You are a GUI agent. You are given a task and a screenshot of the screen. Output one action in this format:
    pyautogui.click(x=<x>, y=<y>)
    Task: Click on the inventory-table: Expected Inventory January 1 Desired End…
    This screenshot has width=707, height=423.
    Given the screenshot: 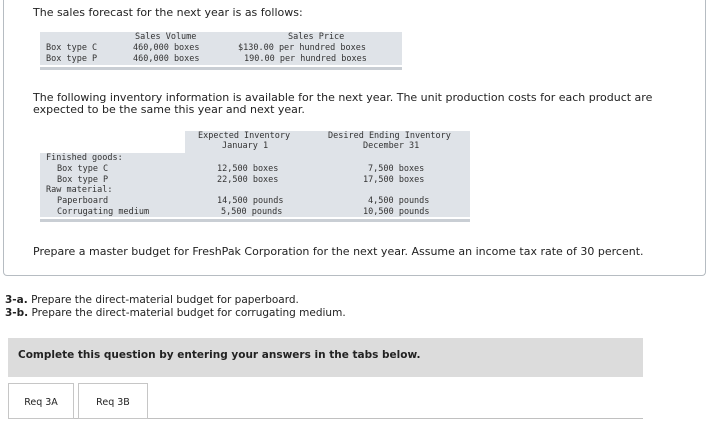 What is the action you would take?
    pyautogui.click(x=255, y=177)
    